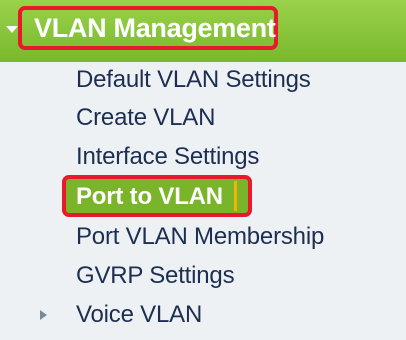 The height and width of the screenshot is (340, 406). Describe the element at coordinates (139, 315) in the screenshot. I see `menu-item-voice-vlan: Voice VLAN` at that location.